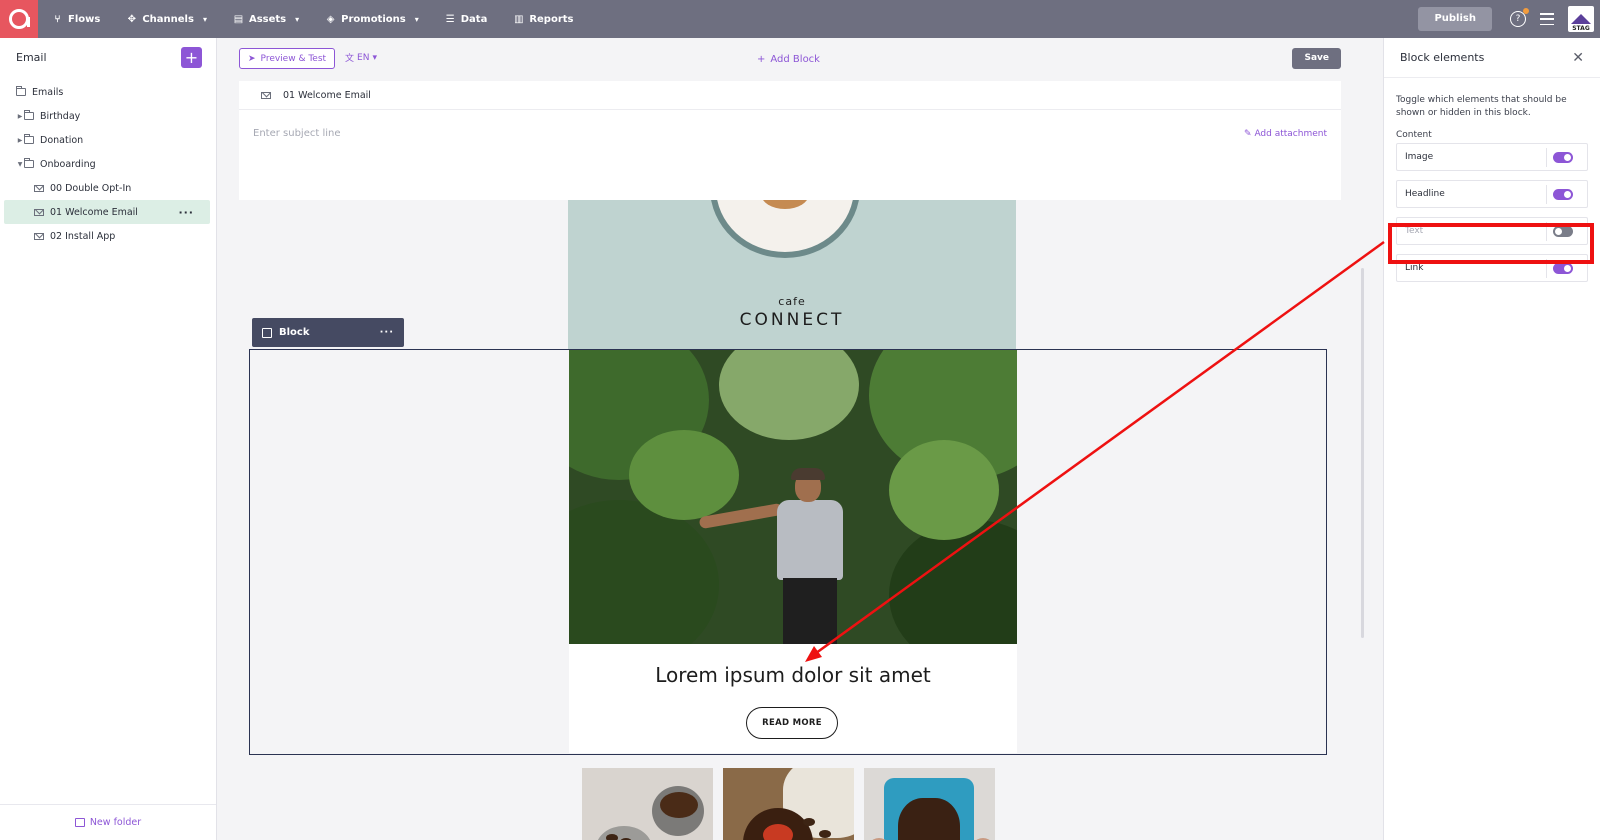 This screenshot has height=840, width=1600. What do you see at coordinates (1563, 157) in the screenshot?
I see `image-toggle-switch` at bounding box center [1563, 157].